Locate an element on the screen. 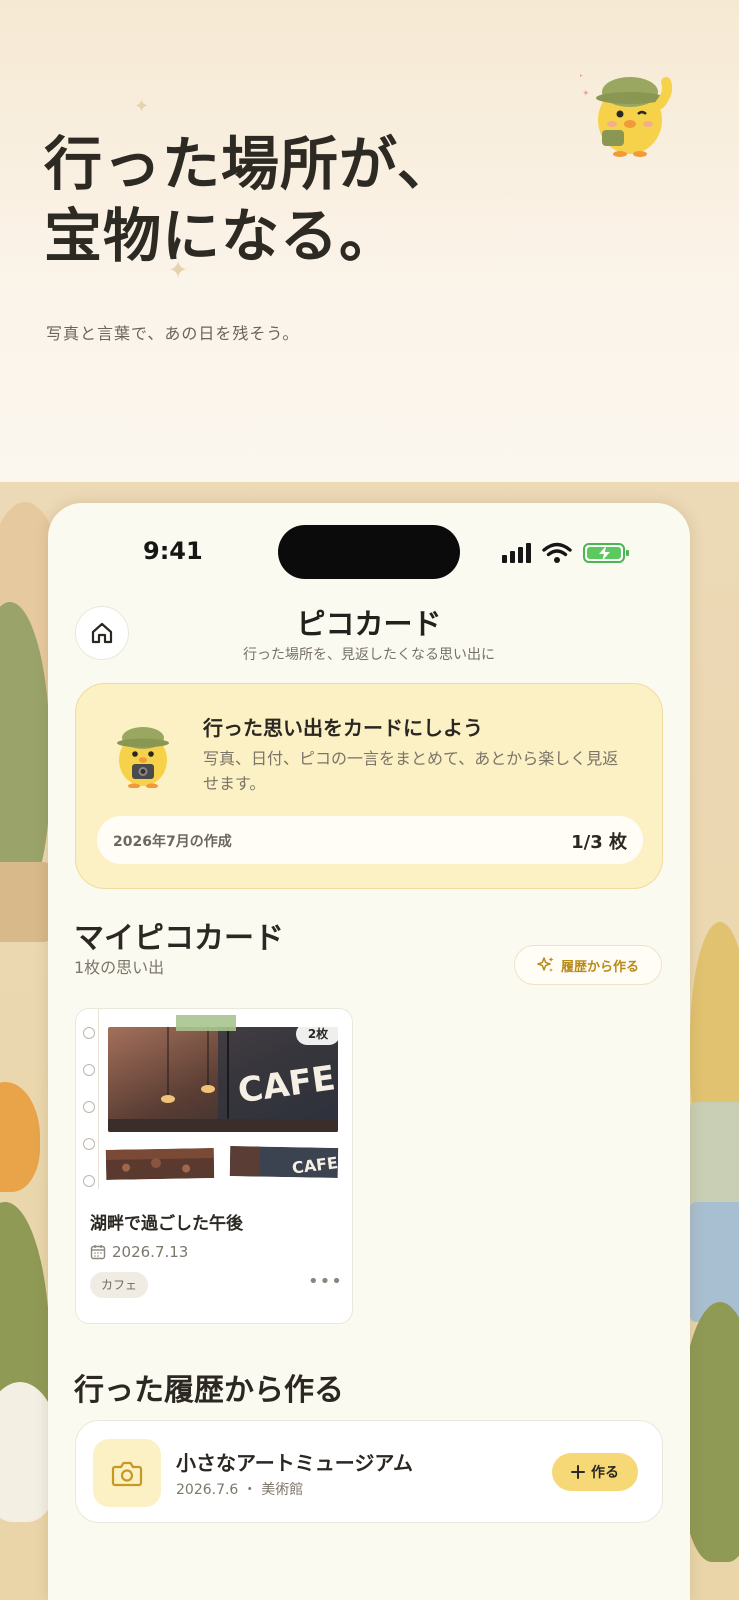 The width and height of the screenshot is (739, 1600). intro-body: 写真、日付、ピコの一言をまとめて、あとから楽しく見返せます。 is located at coordinates (411, 771).